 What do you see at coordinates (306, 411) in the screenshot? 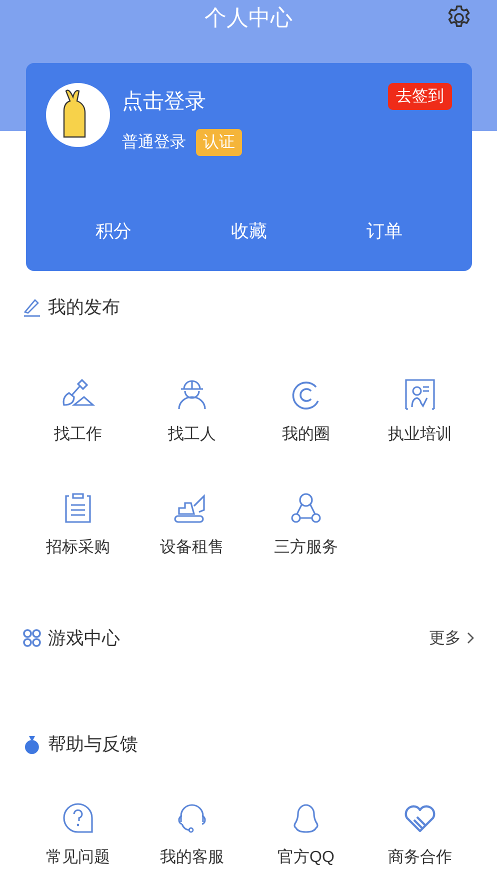
I see `menu-item: 我的圈` at bounding box center [306, 411].